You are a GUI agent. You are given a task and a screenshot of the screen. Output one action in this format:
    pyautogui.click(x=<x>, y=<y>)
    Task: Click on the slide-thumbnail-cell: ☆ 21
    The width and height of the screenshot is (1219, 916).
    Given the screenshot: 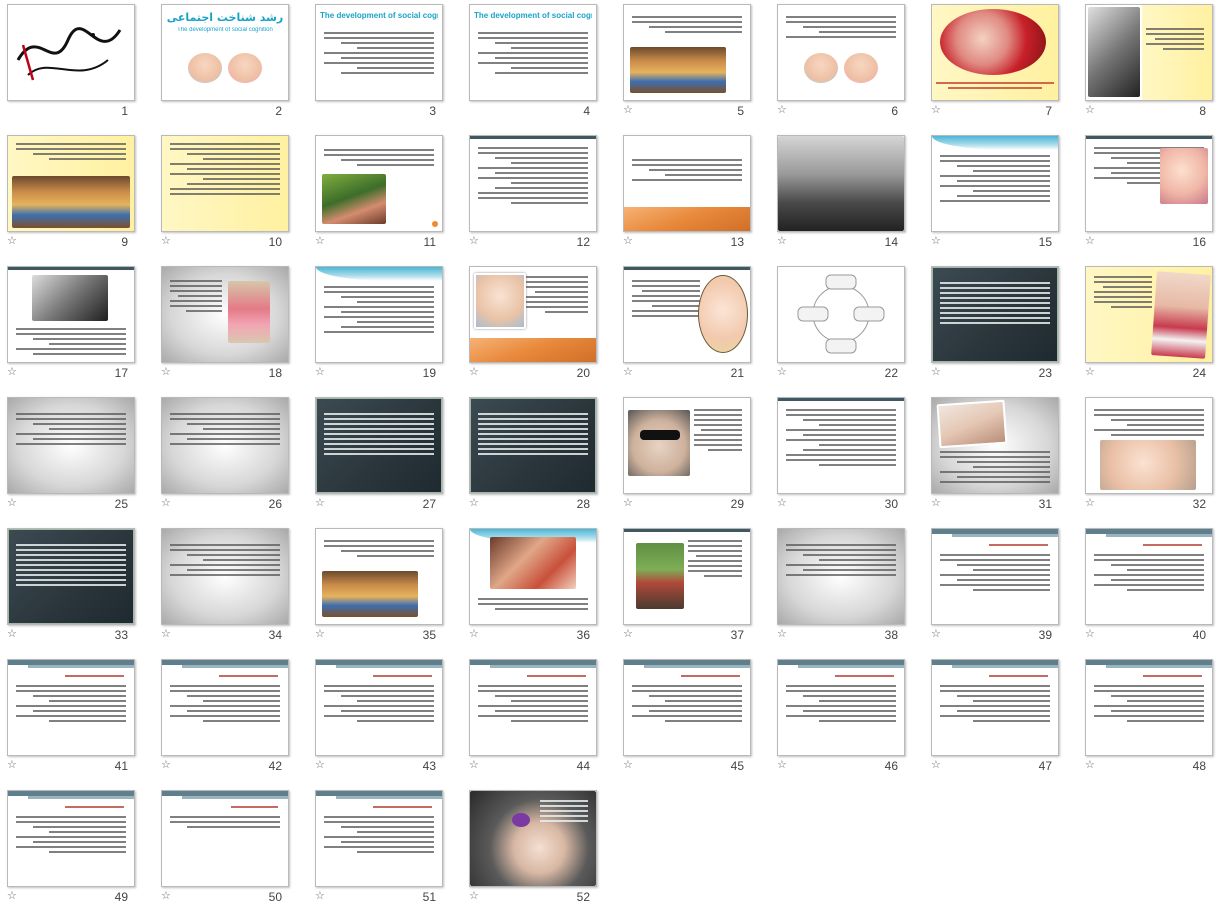 What is the action you would take?
    pyautogui.click(x=694, y=327)
    